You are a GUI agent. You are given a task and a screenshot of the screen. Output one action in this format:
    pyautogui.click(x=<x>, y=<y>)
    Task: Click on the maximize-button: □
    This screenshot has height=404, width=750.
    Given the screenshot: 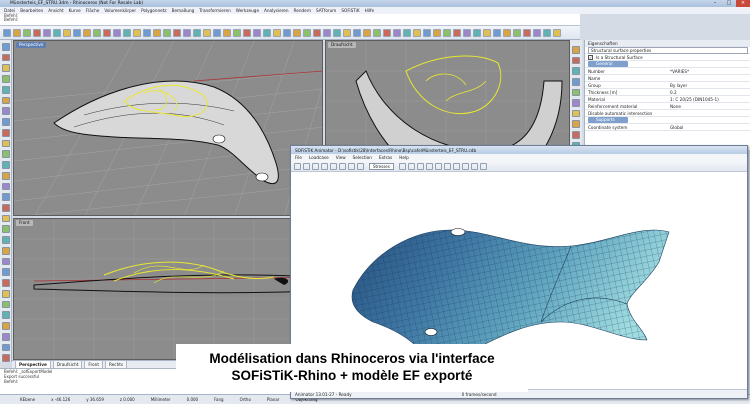 What is the action you would take?
    pyautogui.click(x=729, y=3)
    